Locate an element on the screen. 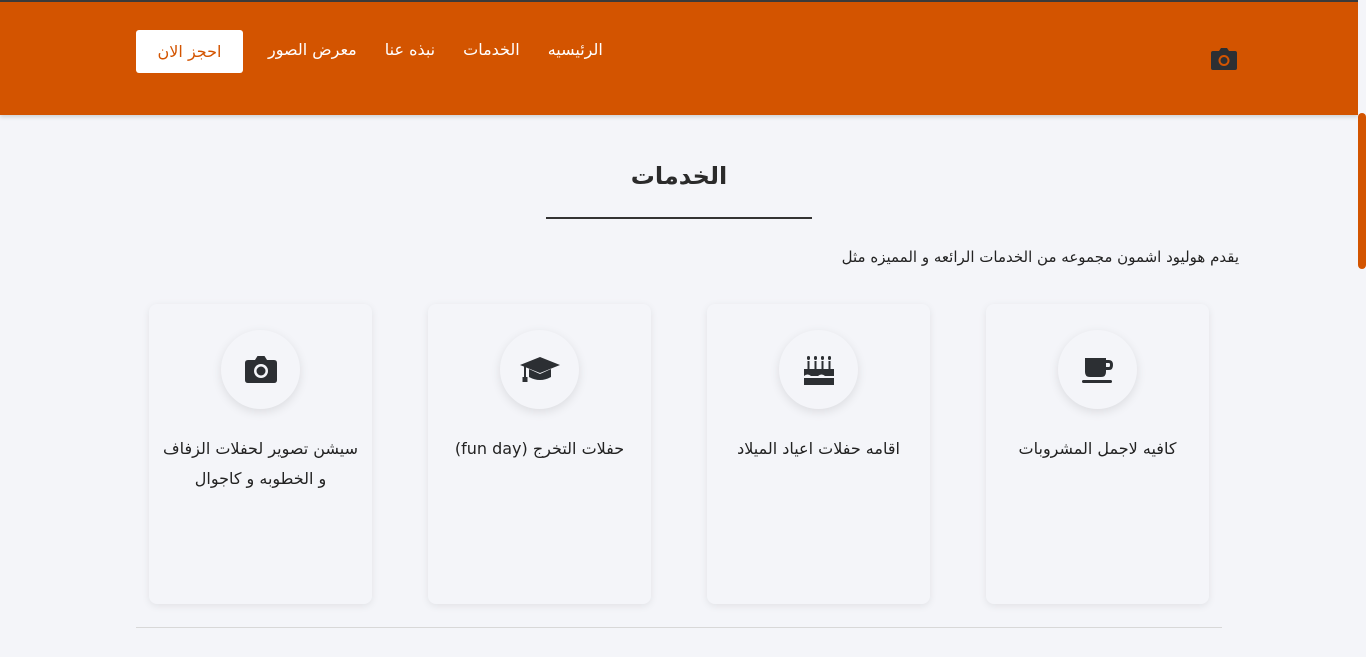 The width and height of the screenshot is (1366, 657). service-card-cafe: كافيه لاجمل المشروبات is located at coordinates (1097, 454).